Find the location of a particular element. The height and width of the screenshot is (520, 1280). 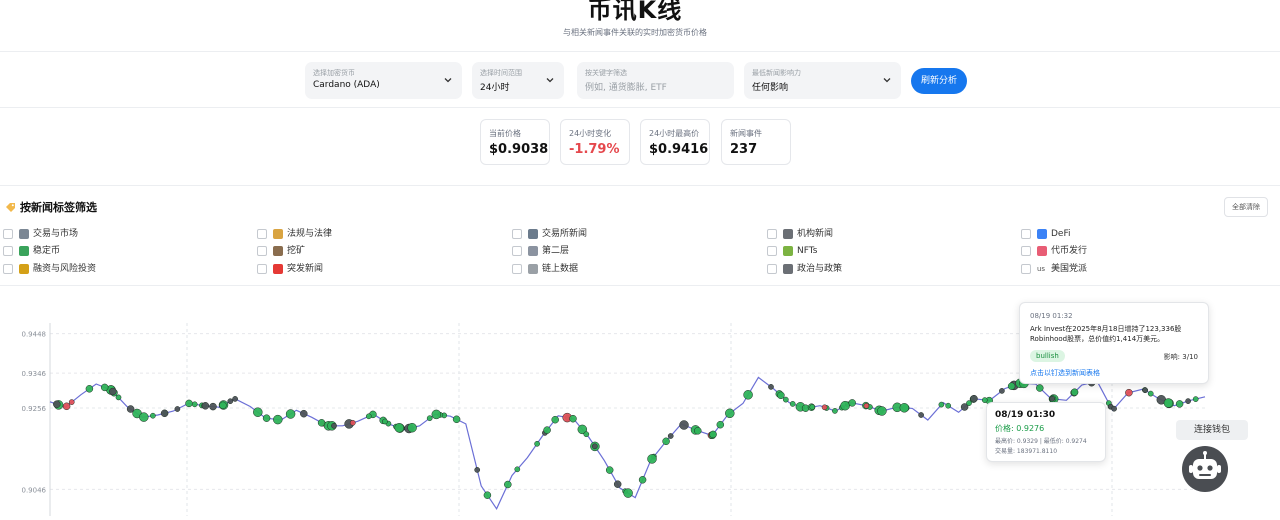

impact-select-value: 任何影响 is located at coordinates (770, 88).